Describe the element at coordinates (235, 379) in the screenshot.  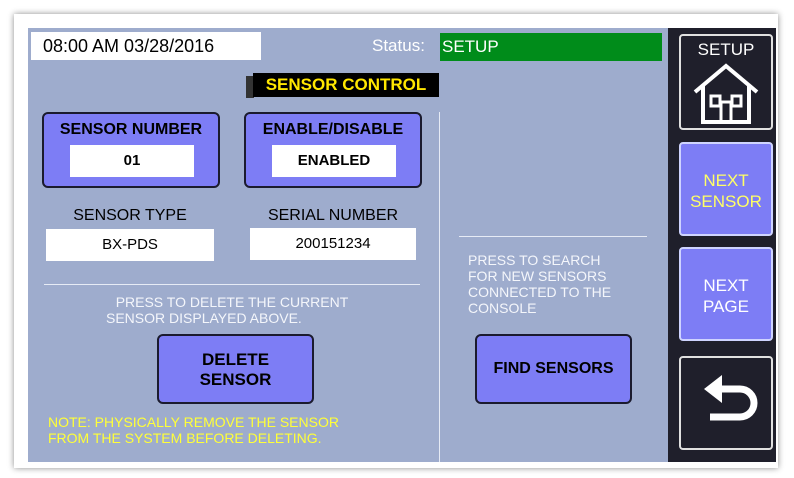
I see `delete-sensor-label: SENSOR` at that location.